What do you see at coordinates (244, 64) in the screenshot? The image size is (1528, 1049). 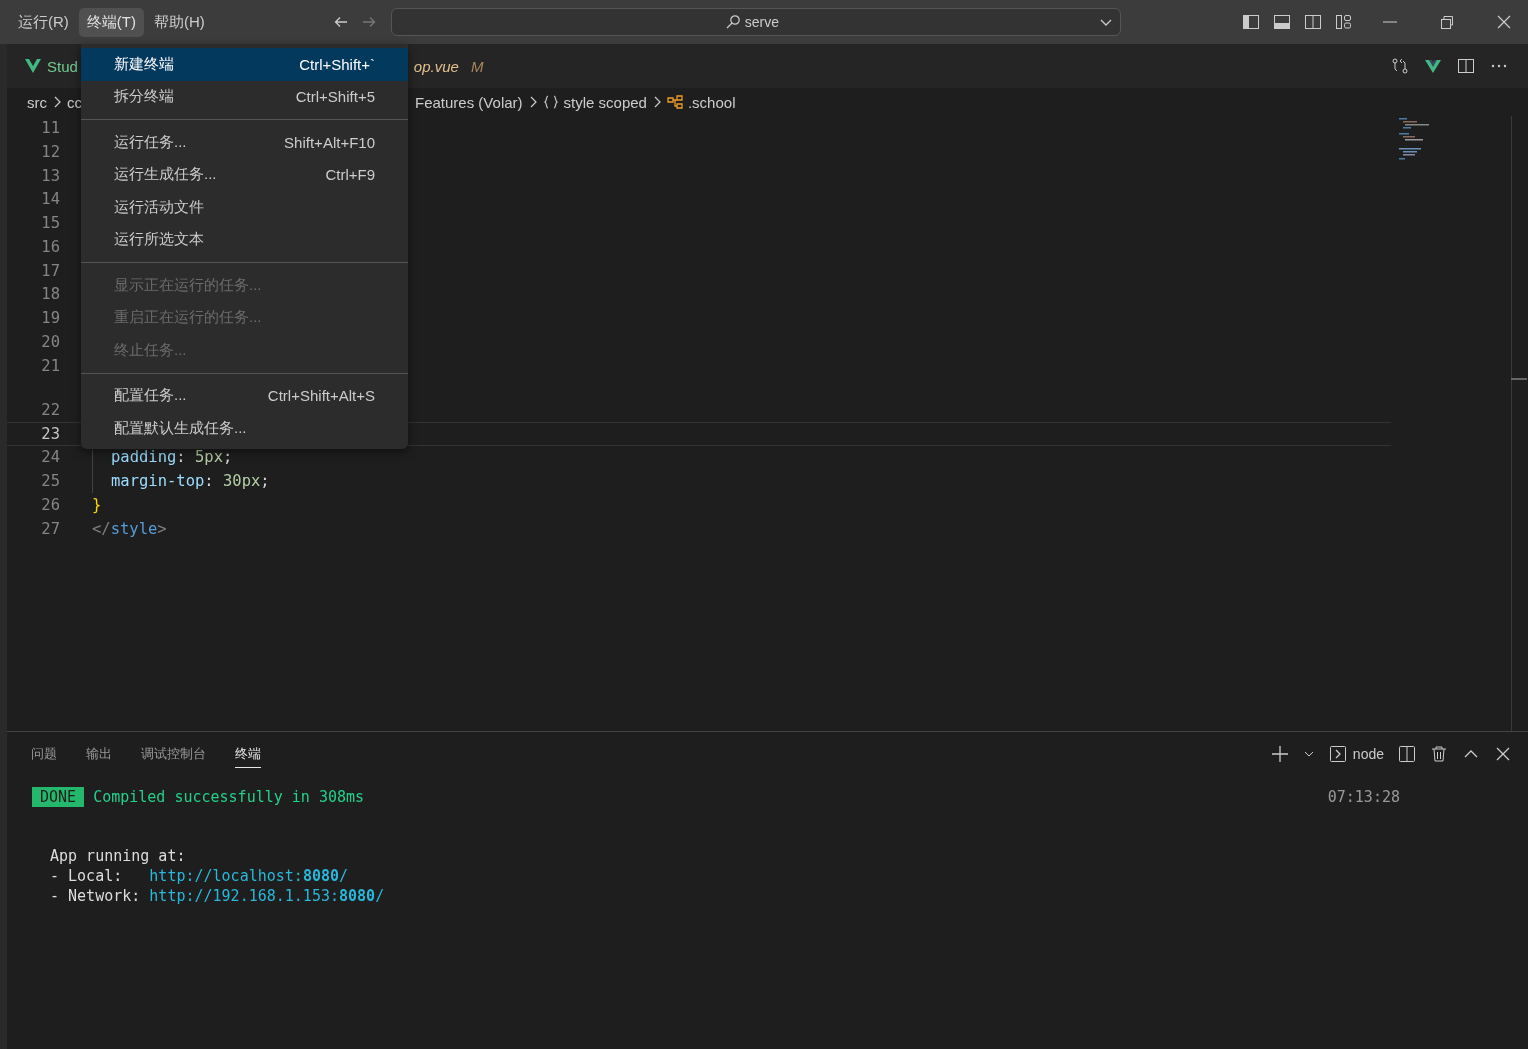 I see `menu-item: 新建终端 Ctrl+Shift+`` at bounding box center [244, 64].